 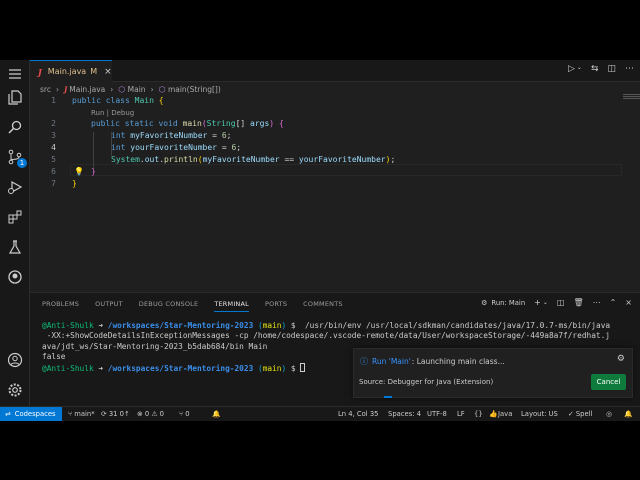 I want to click on tab-close-icon: ×, so click(x=108, y=72).